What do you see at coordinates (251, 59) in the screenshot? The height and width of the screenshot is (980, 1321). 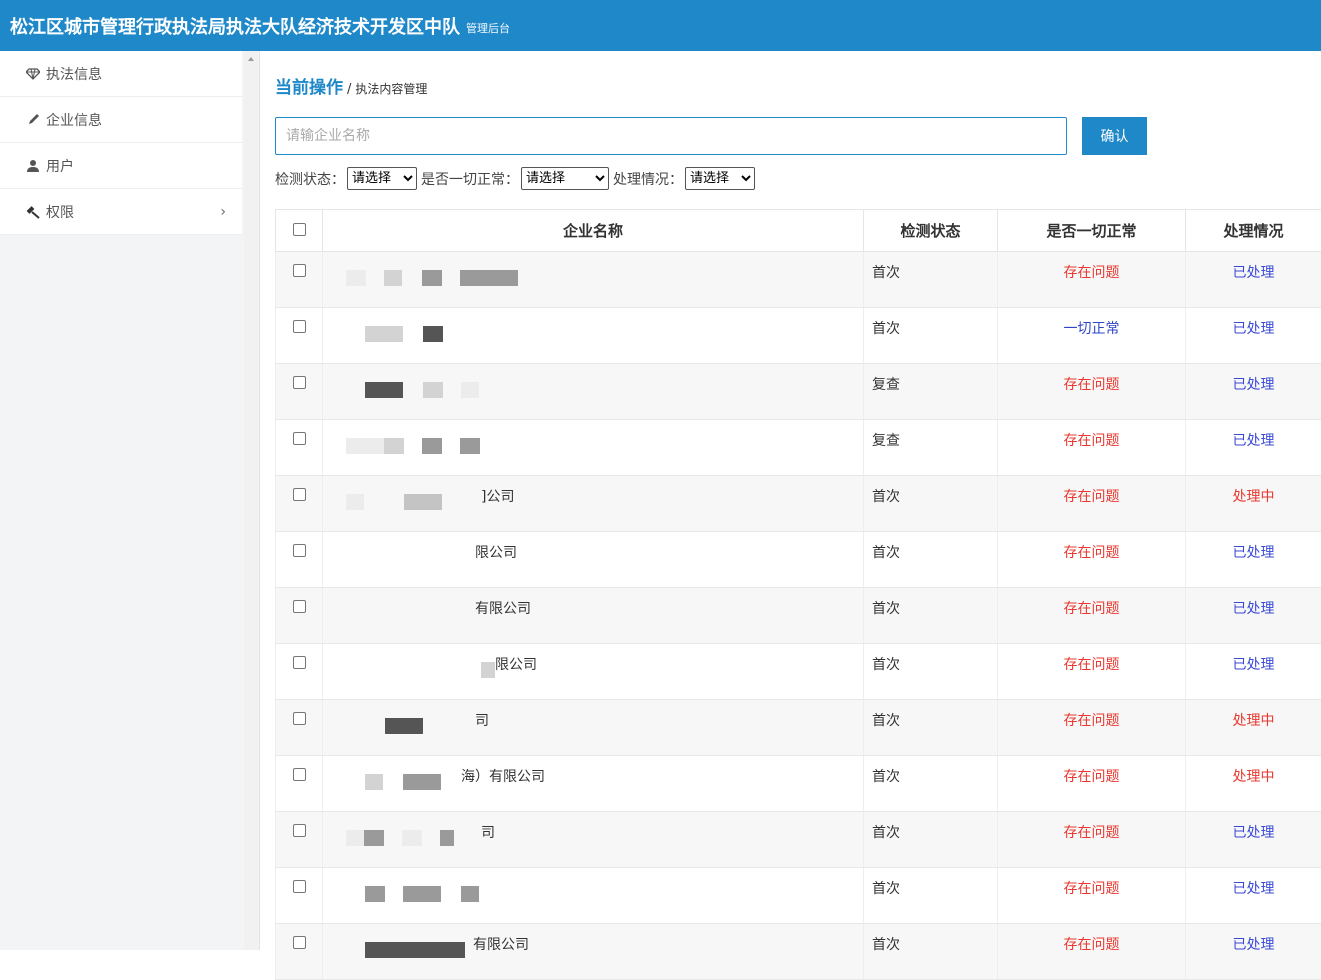 I see `scroll-up-arrow-icon` at bounding box center [251, 59].